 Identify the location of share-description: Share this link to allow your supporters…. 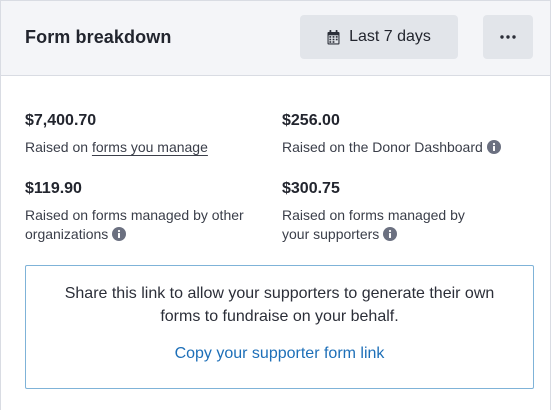
(279, 305).